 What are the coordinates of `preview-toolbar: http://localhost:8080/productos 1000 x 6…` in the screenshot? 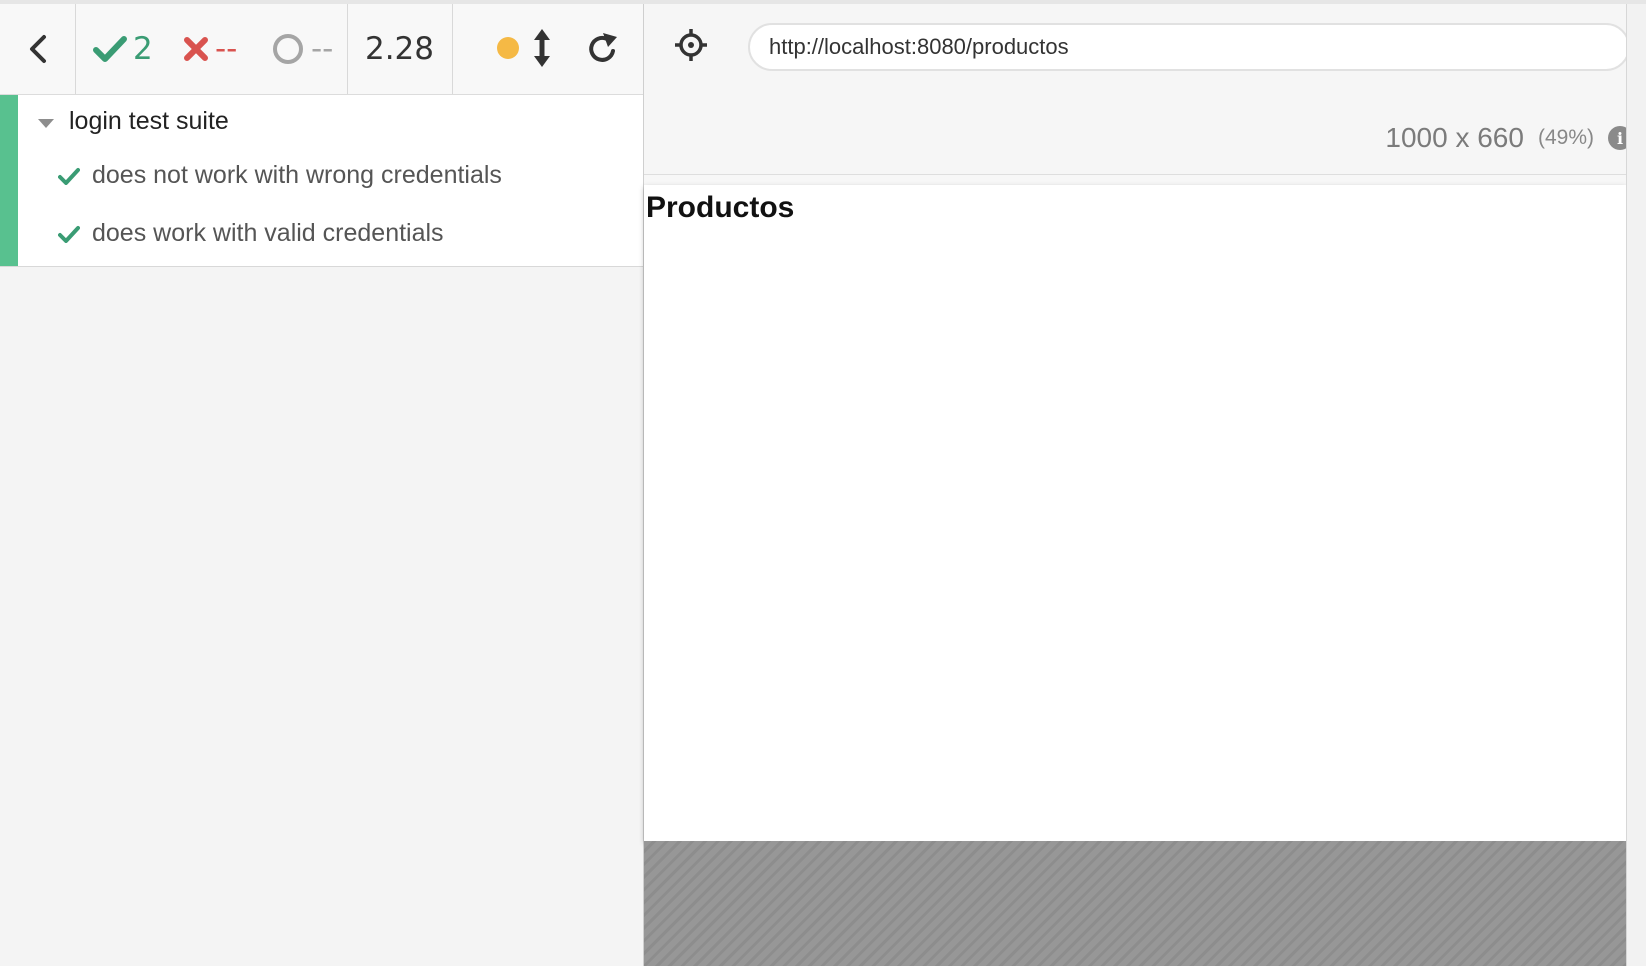 It's located at (1145, 89).